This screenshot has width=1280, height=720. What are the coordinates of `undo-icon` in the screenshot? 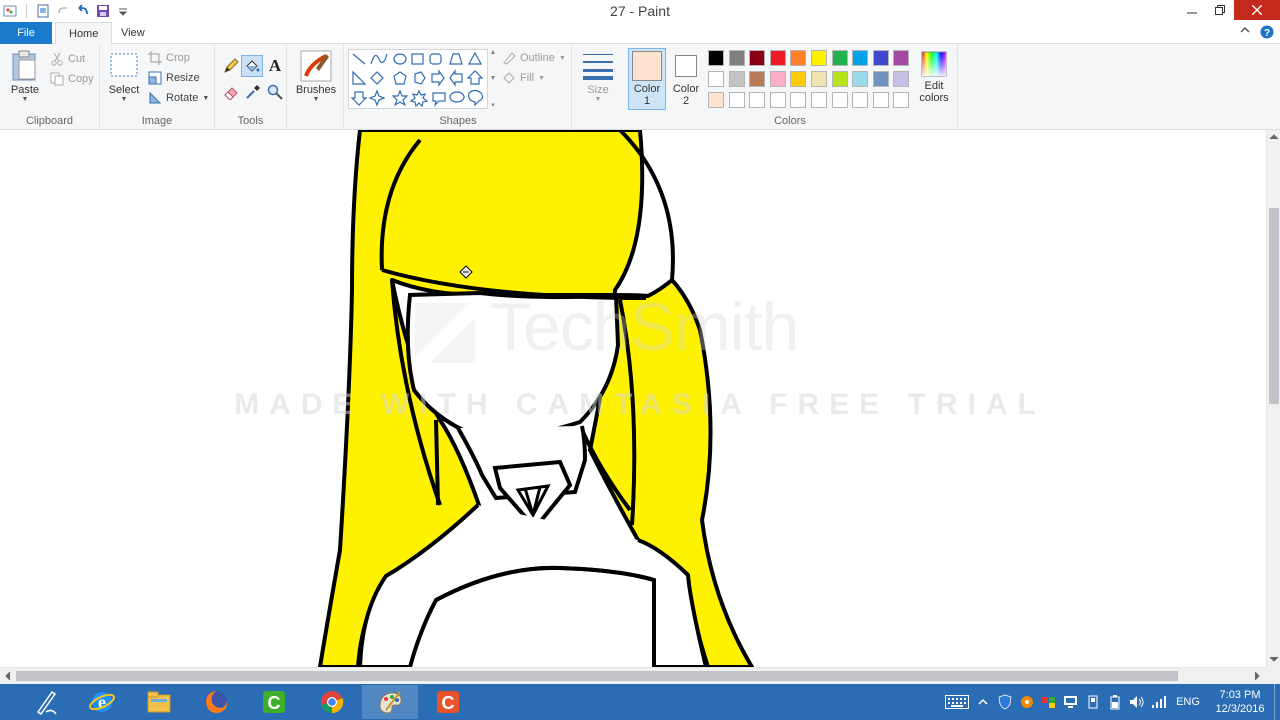 It's located at (83, 11).